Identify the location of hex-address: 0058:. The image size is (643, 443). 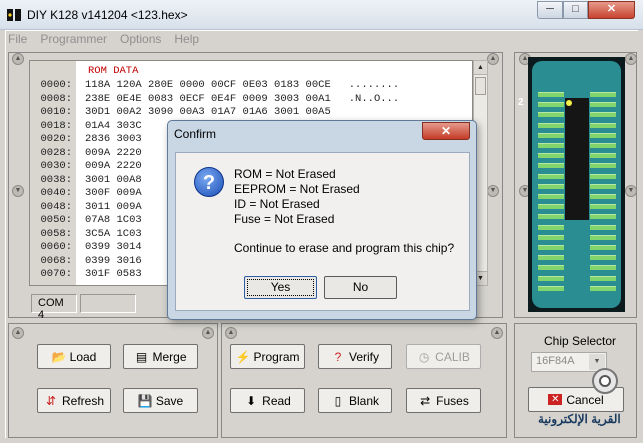
(56, 233).